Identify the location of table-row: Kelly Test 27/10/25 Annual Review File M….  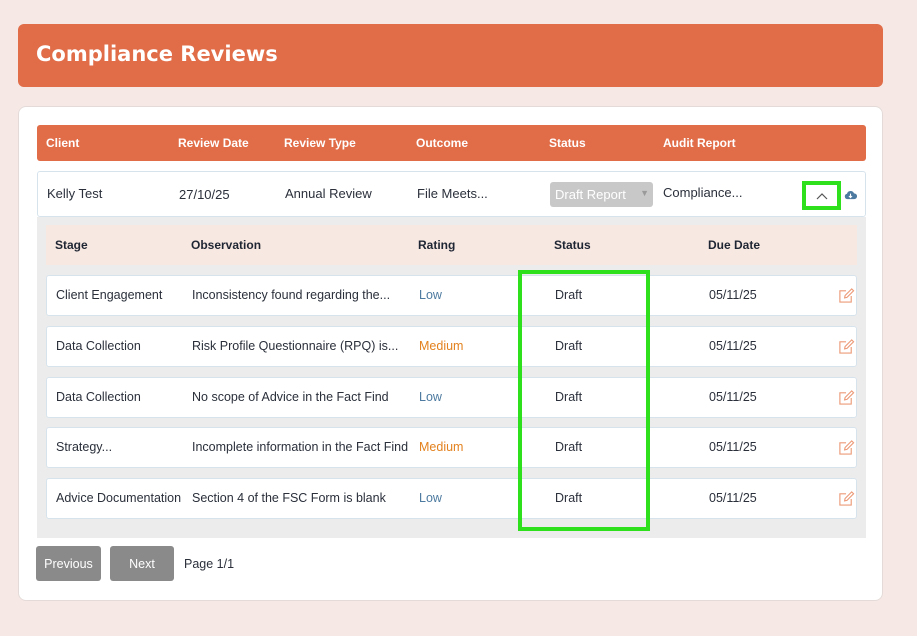
(451, 194).